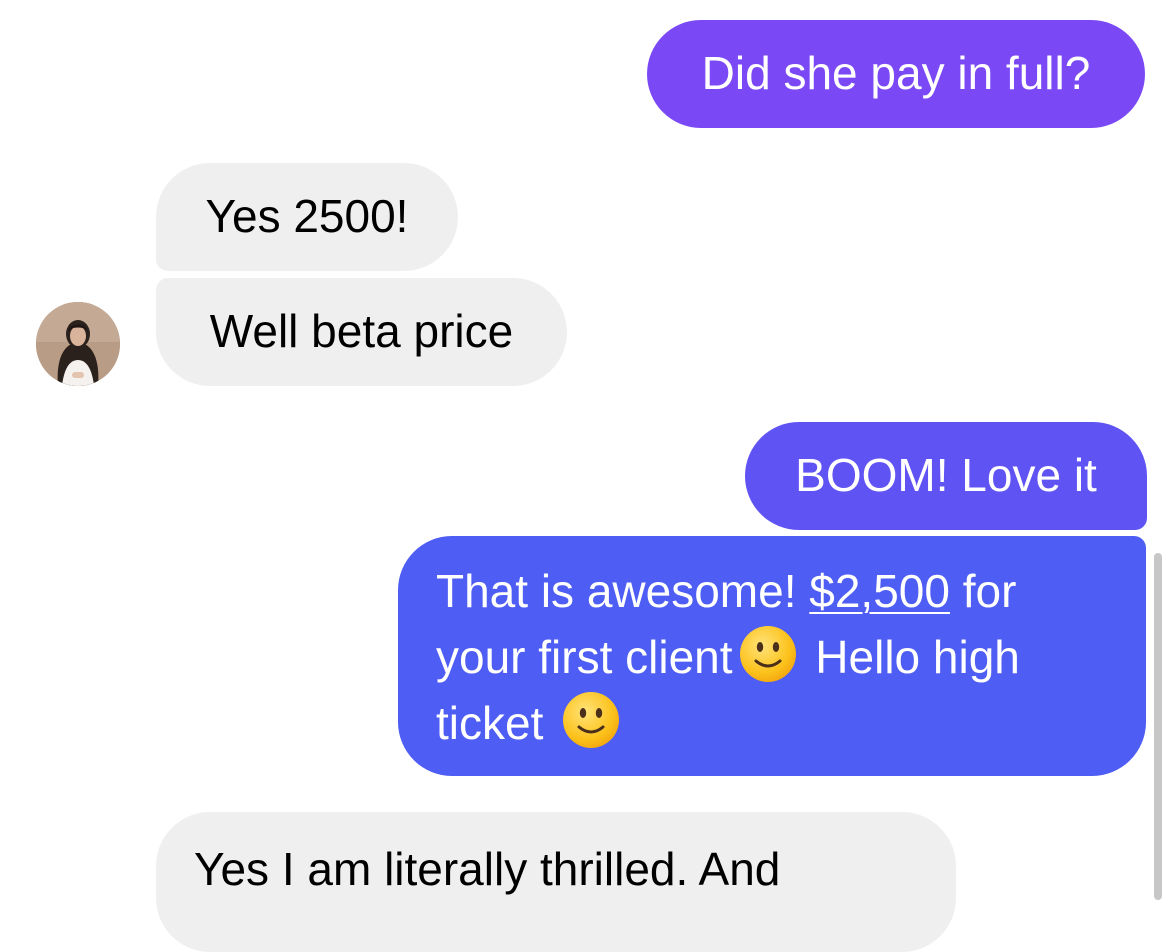 The width and height of the screenshot is (1170, 952). I want to click on message-text: Well beta price, so click(361, 331).